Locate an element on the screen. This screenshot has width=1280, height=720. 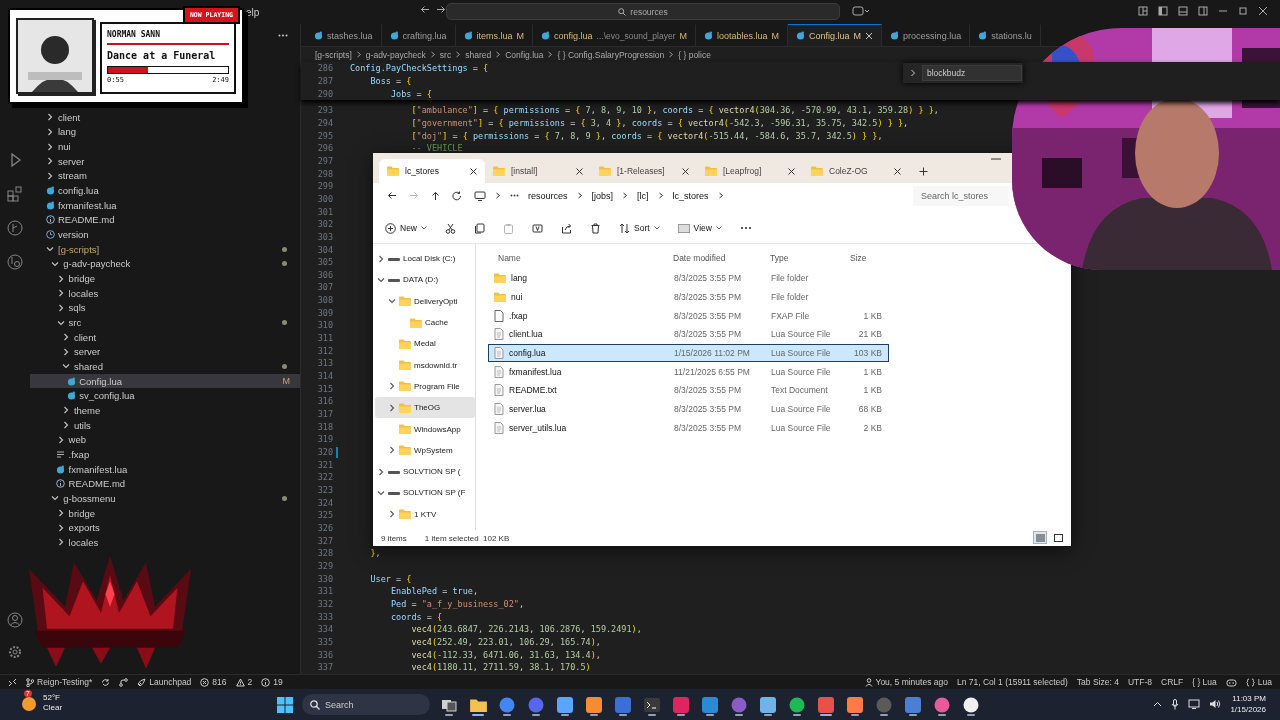
tree-item: g-adv-paycheck is located at coordinates (165, 264).